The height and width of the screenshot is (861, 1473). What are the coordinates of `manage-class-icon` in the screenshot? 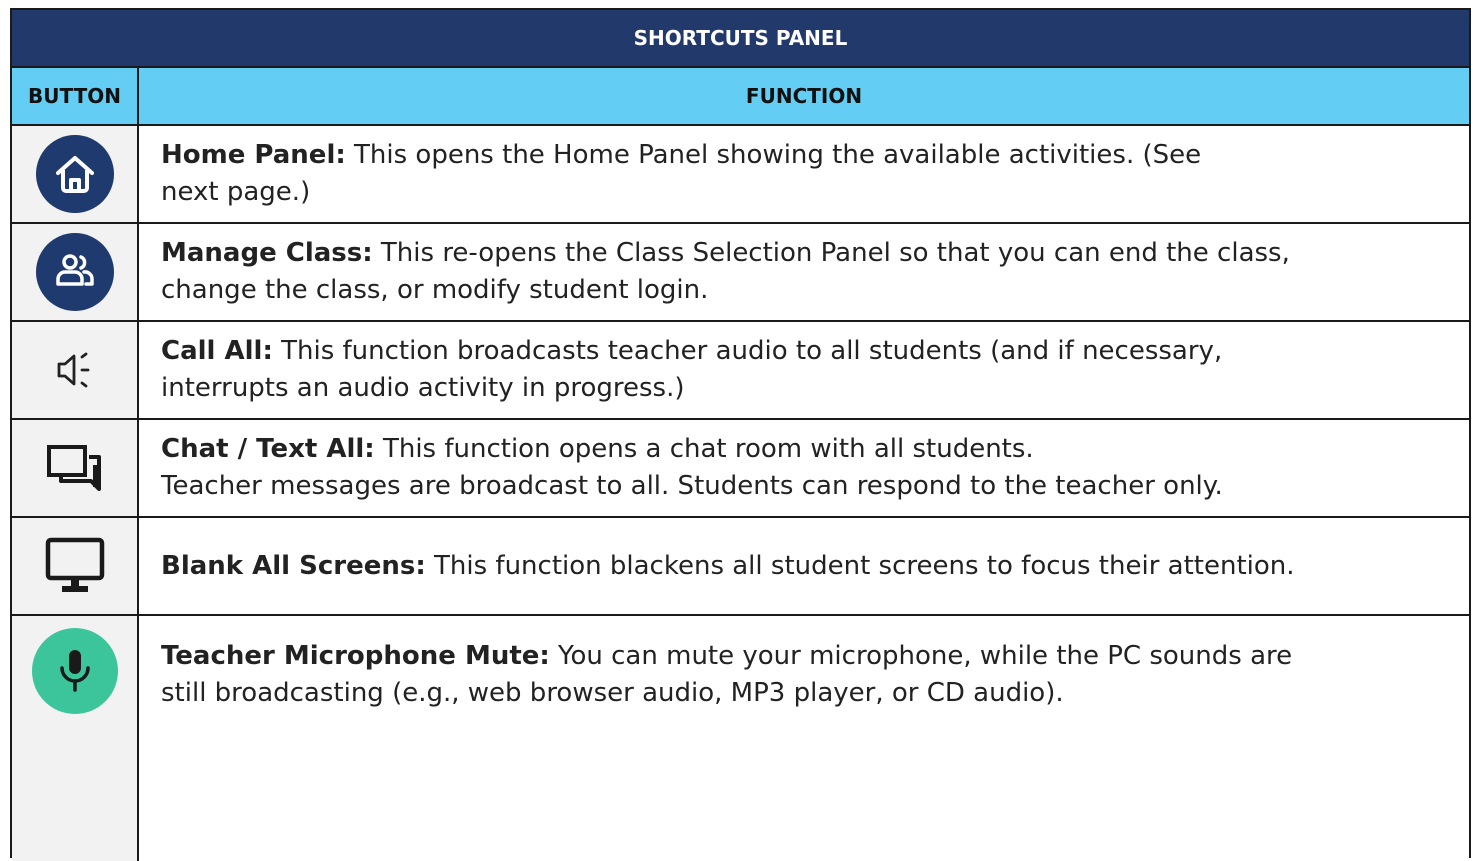 It's located at (74, 272).